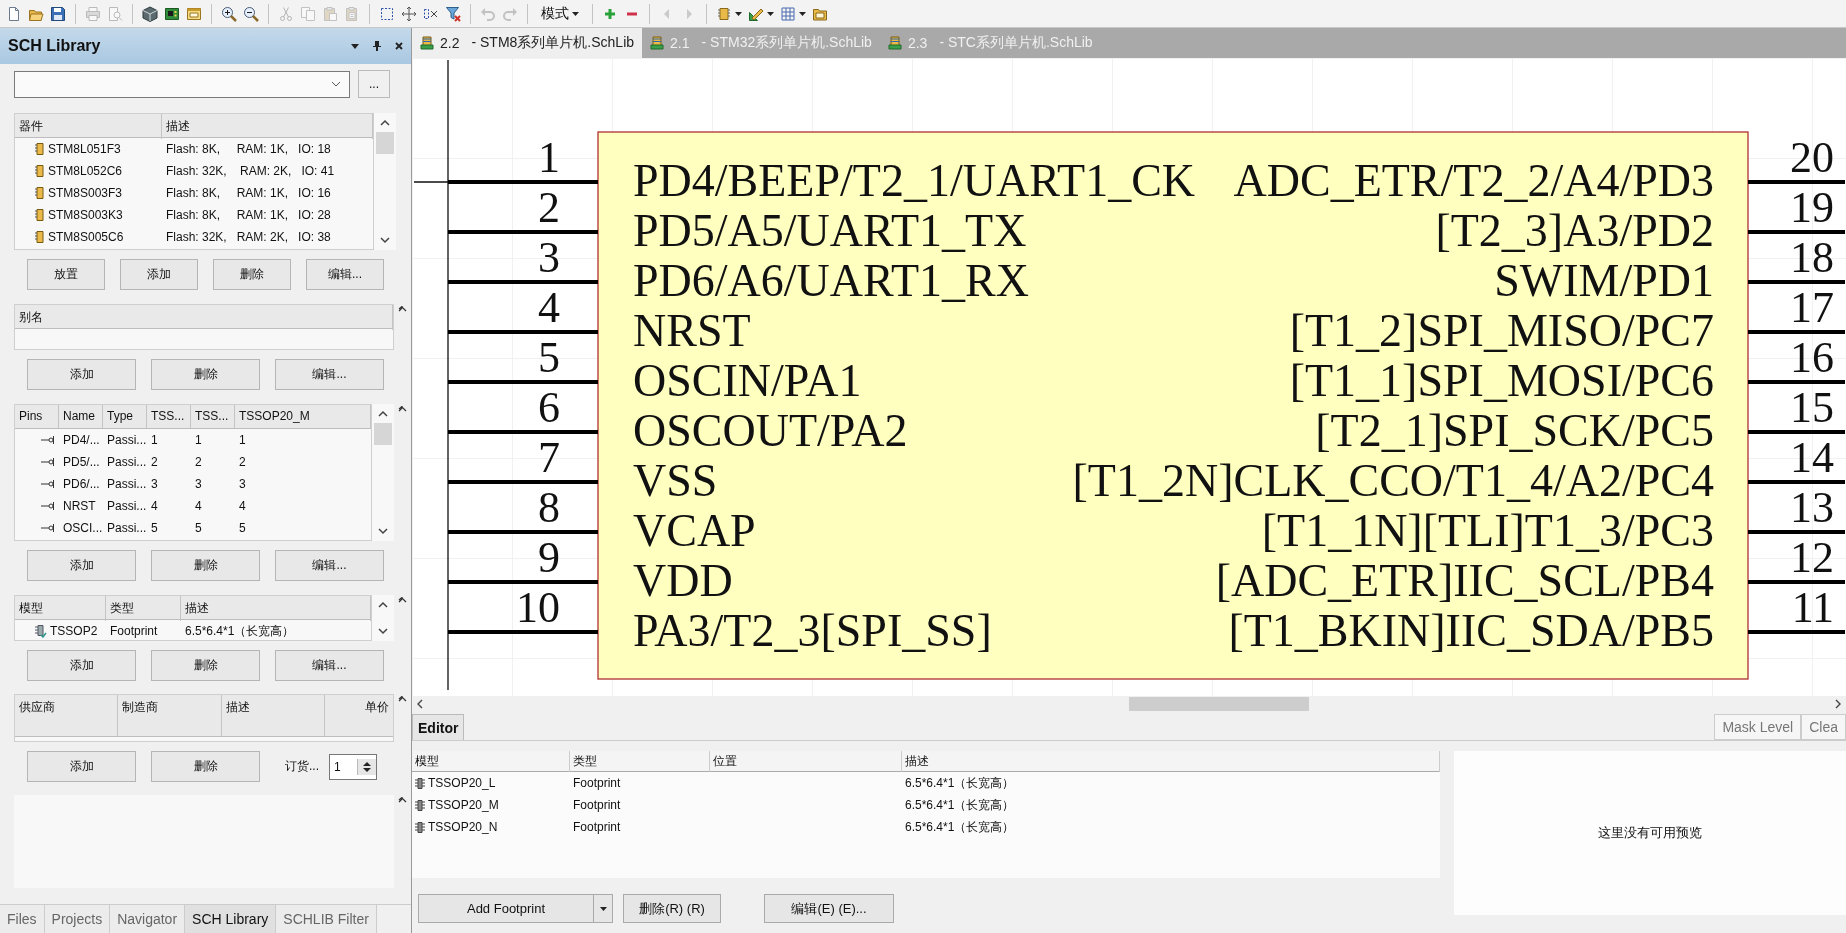 The height and width of the screenshot is (933, 1846). What do you see at coordinates (409, 13) in the screenshot?
I see `move-icon` at bounding box center [409, 13].